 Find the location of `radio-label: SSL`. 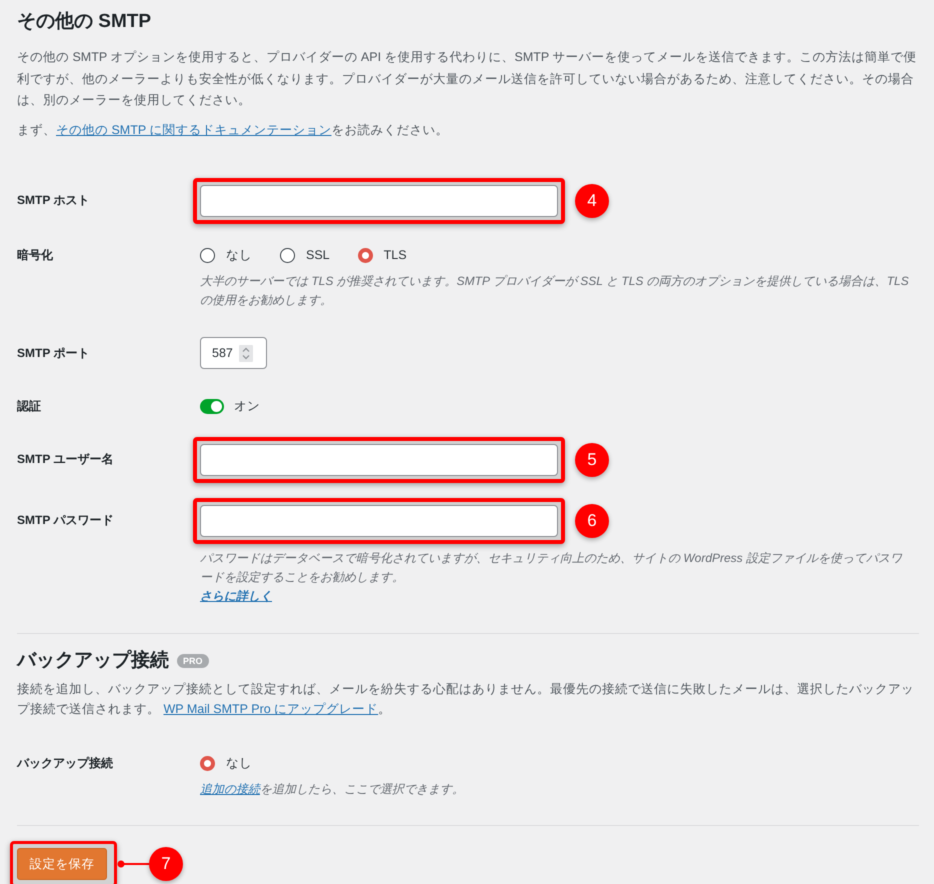

radio-label: SSL is located at coordinates (318, 255).